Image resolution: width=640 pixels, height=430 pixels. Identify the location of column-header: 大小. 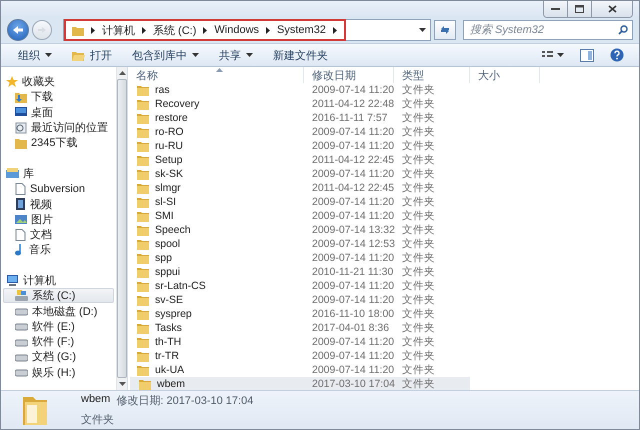
(505, 75).